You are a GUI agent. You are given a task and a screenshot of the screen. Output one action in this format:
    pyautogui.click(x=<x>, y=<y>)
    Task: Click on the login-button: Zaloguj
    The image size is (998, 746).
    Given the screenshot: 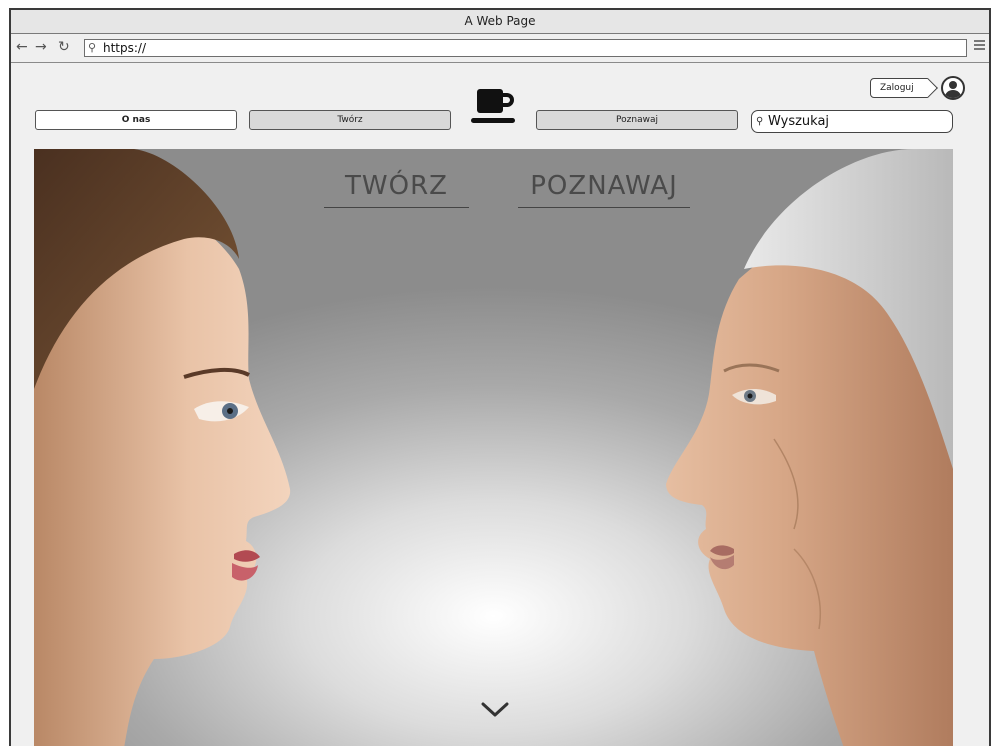 What is the action you would take?
    pyautogui.click(x=899, y=88)
    